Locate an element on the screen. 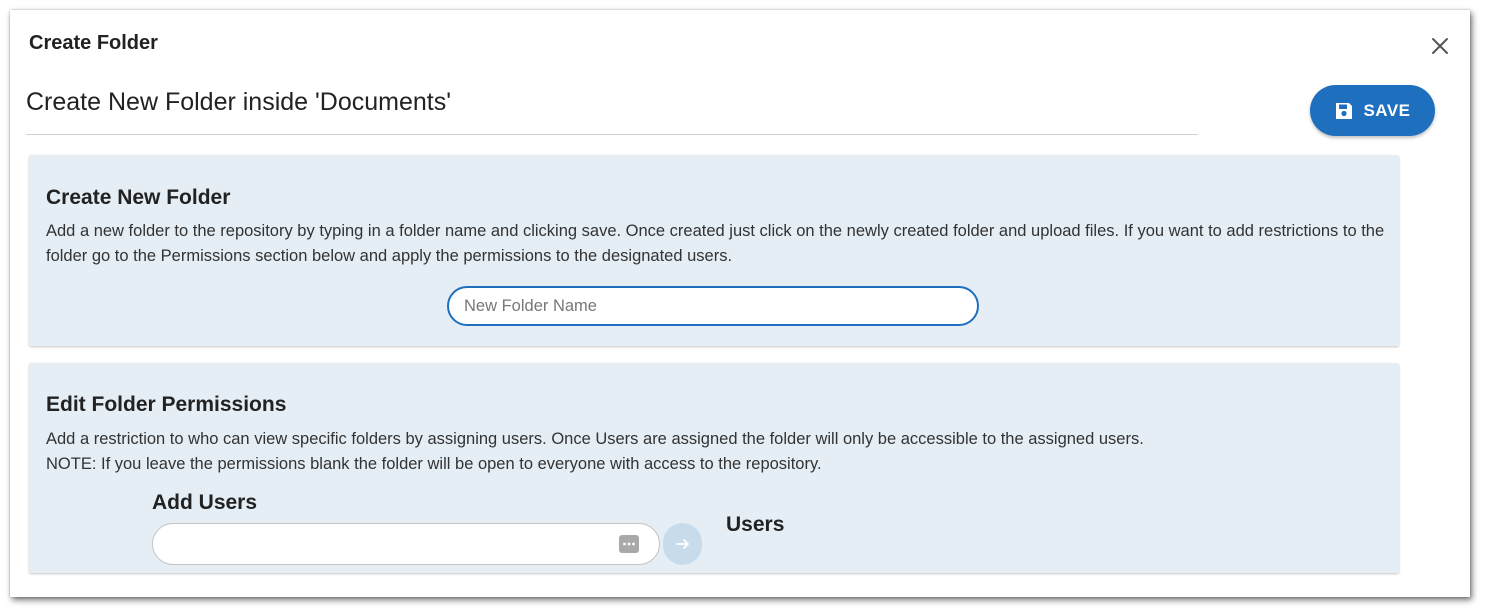  create-folder-title: Create New Folder is located at coordinates (138, 197).